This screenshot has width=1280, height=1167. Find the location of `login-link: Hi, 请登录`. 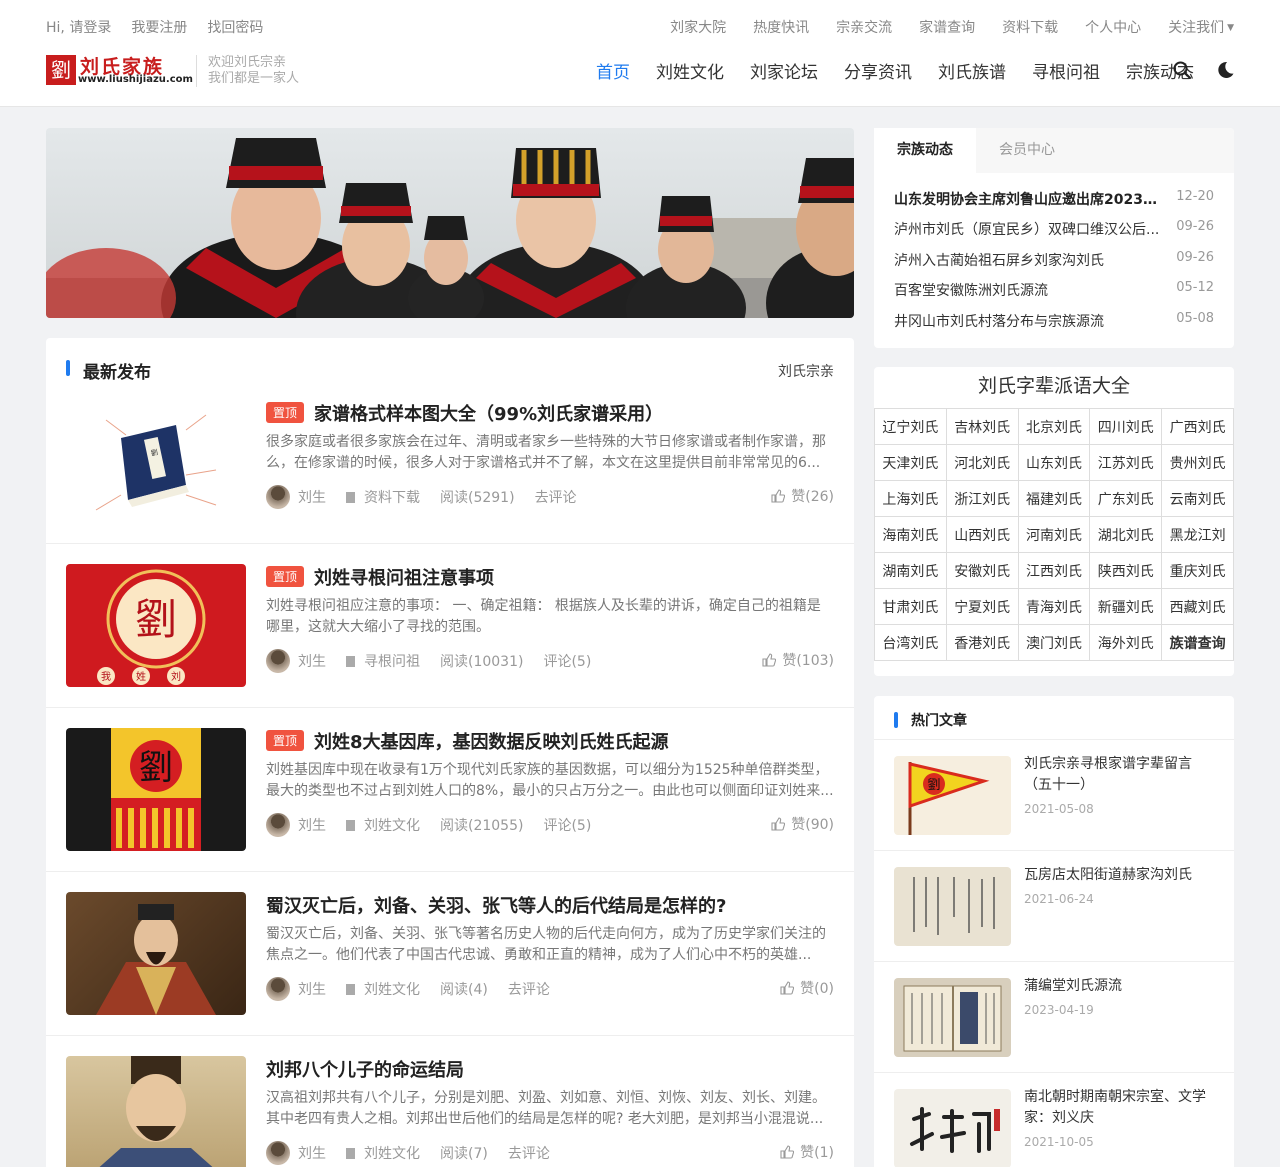

login-link: Hi, 请登录 is located at coordinates (78, 27).